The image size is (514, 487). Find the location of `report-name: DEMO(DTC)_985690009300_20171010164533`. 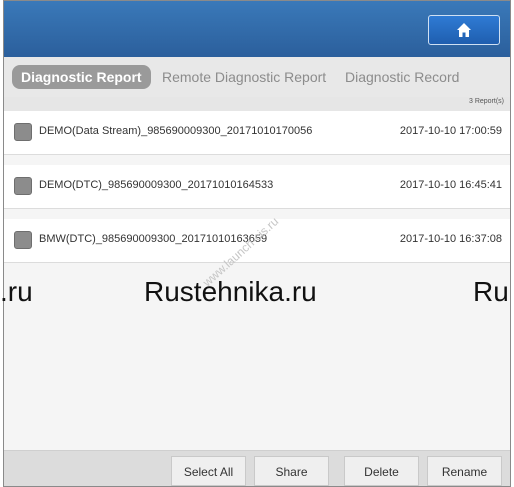

report-name: DEMO(DTC)_985690009300_20171010164533 is located at coordinates (156, 185).